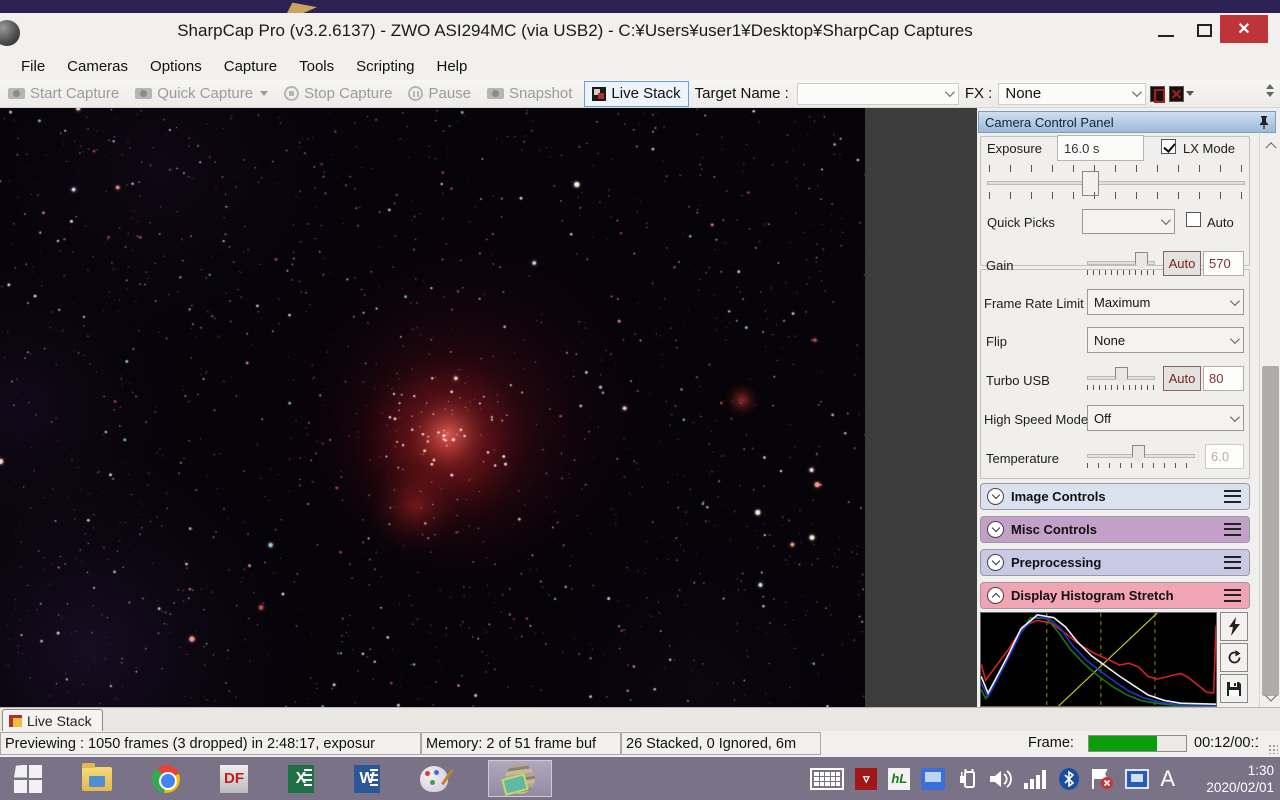 This screenshot has height=800, width=1280. What do you see at coordinates (52, 720) in the screenshot?
I see `live-stack-tab: Live Stack` at bounding box center [52, 720].